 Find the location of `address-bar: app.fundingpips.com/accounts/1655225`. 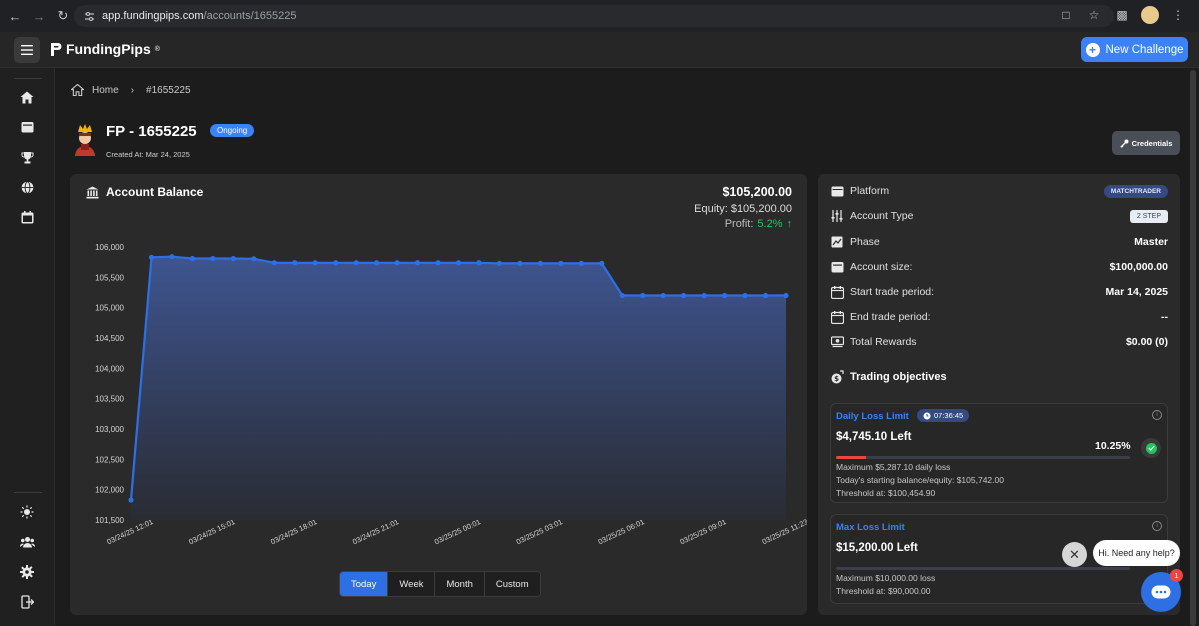

address-bar: app.fundingpips.com/accounts/1655225 is located at coordinates (594, 16).